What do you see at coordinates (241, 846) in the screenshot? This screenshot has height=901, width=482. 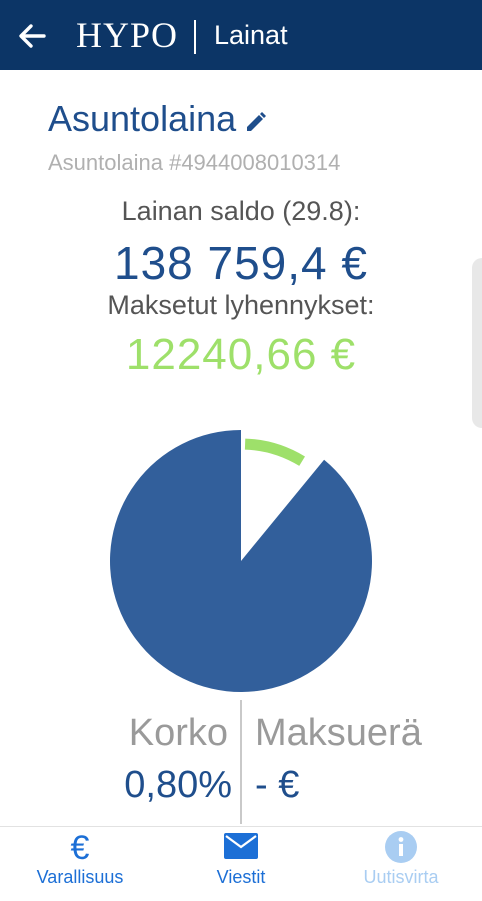 I see `envelope-icon` at bounding box center [241, 846].